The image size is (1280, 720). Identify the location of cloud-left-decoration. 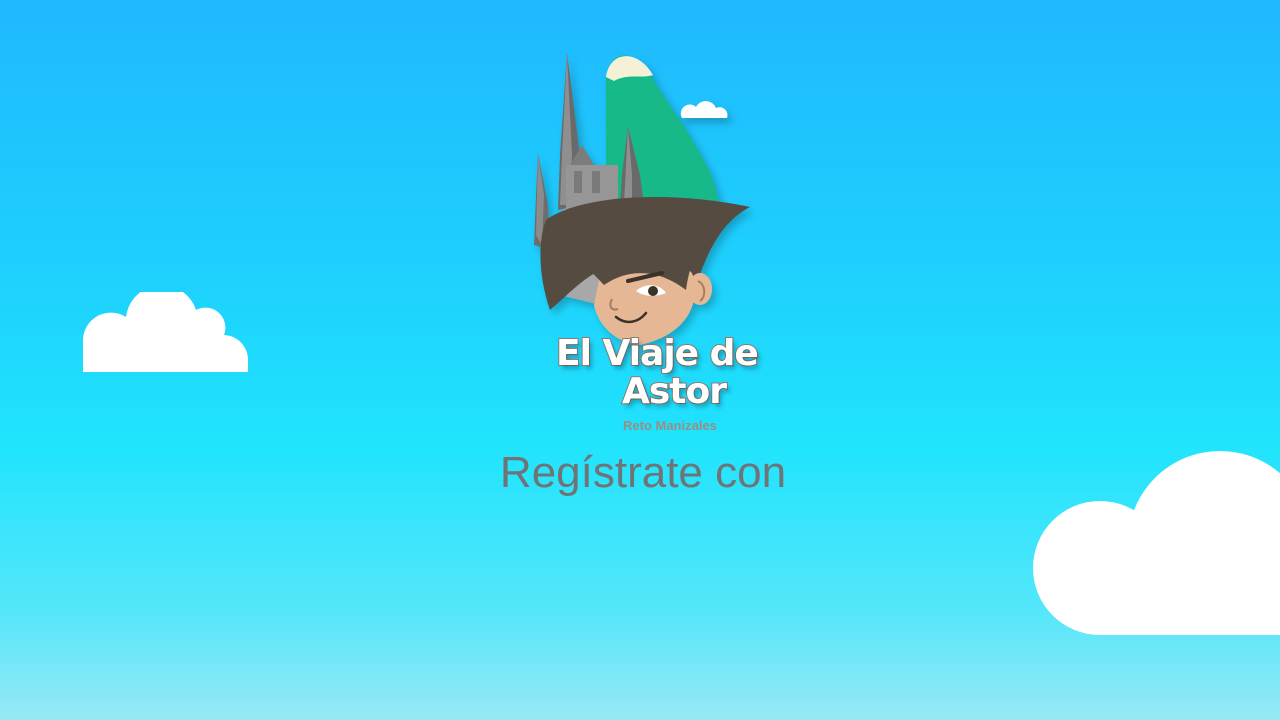
(165, 333).